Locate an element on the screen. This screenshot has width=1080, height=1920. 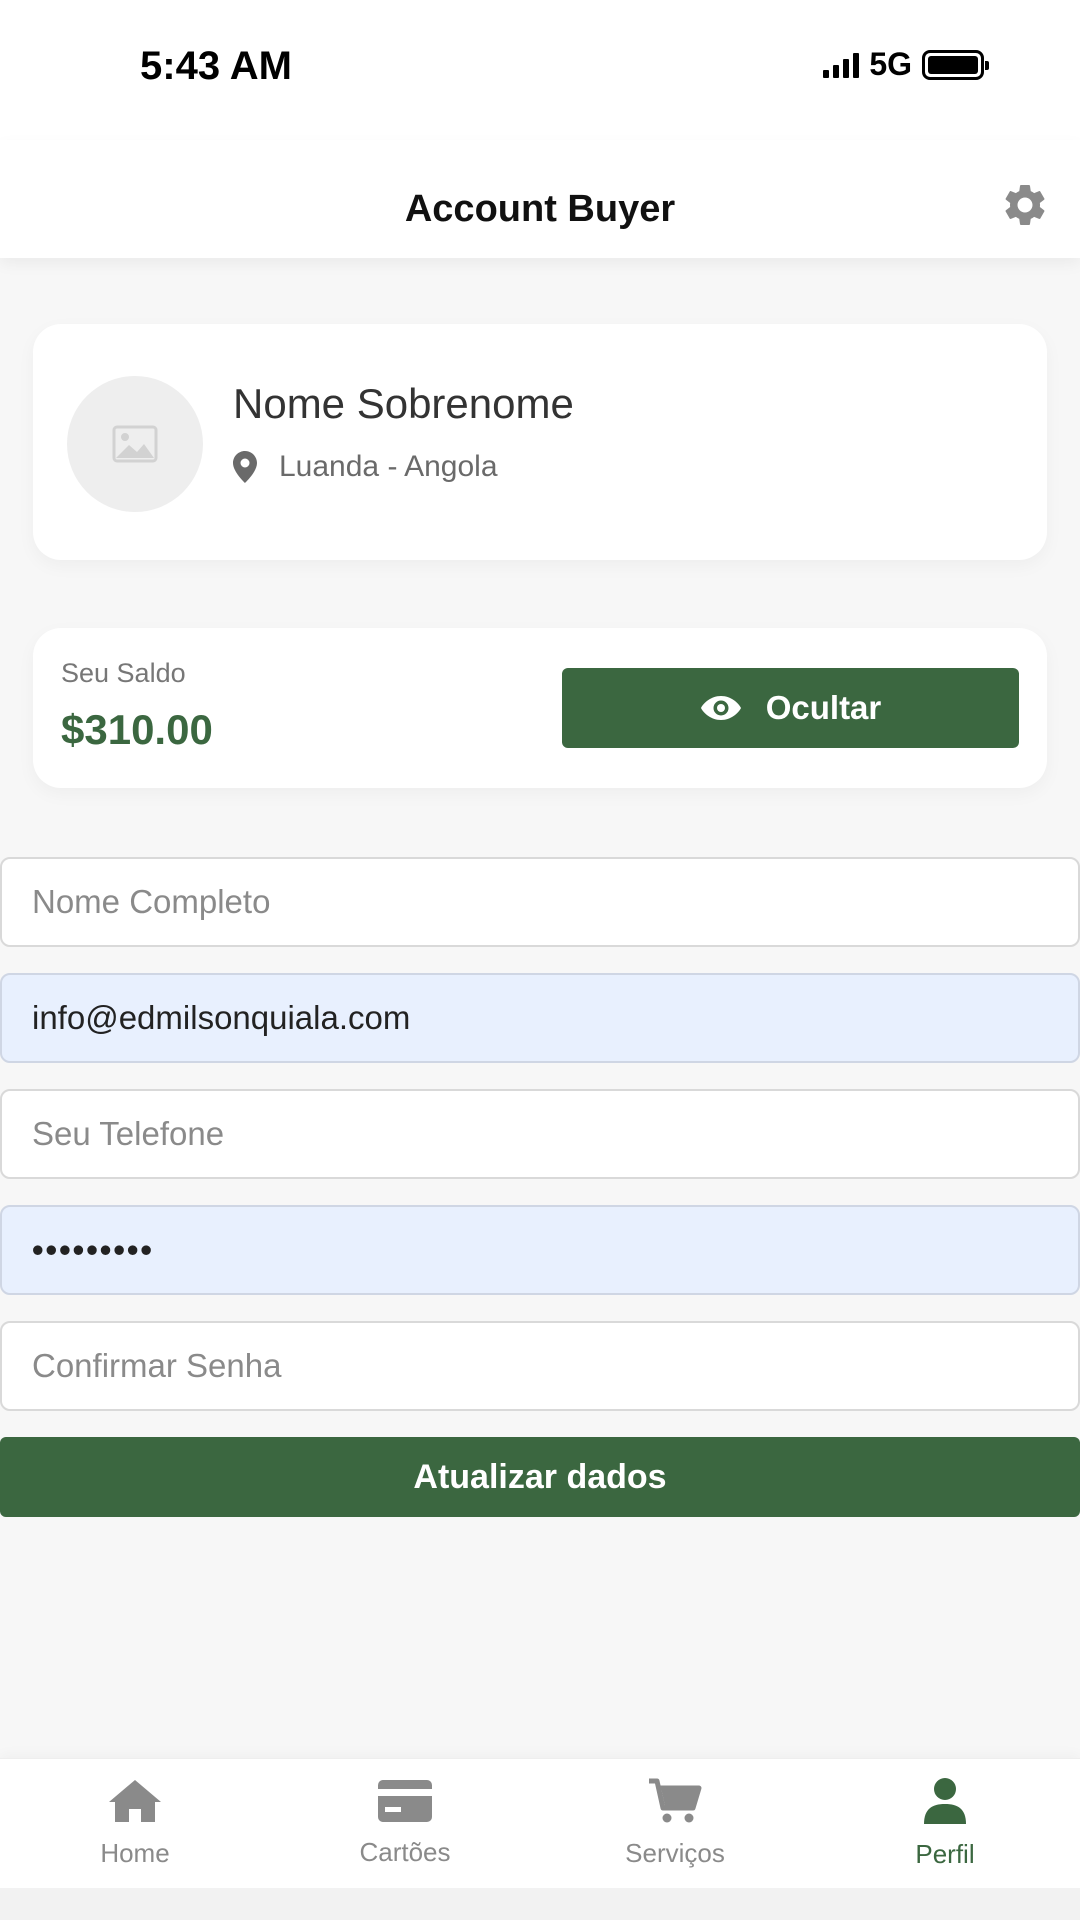
home-indicator is located at coordinates (540, 1904).